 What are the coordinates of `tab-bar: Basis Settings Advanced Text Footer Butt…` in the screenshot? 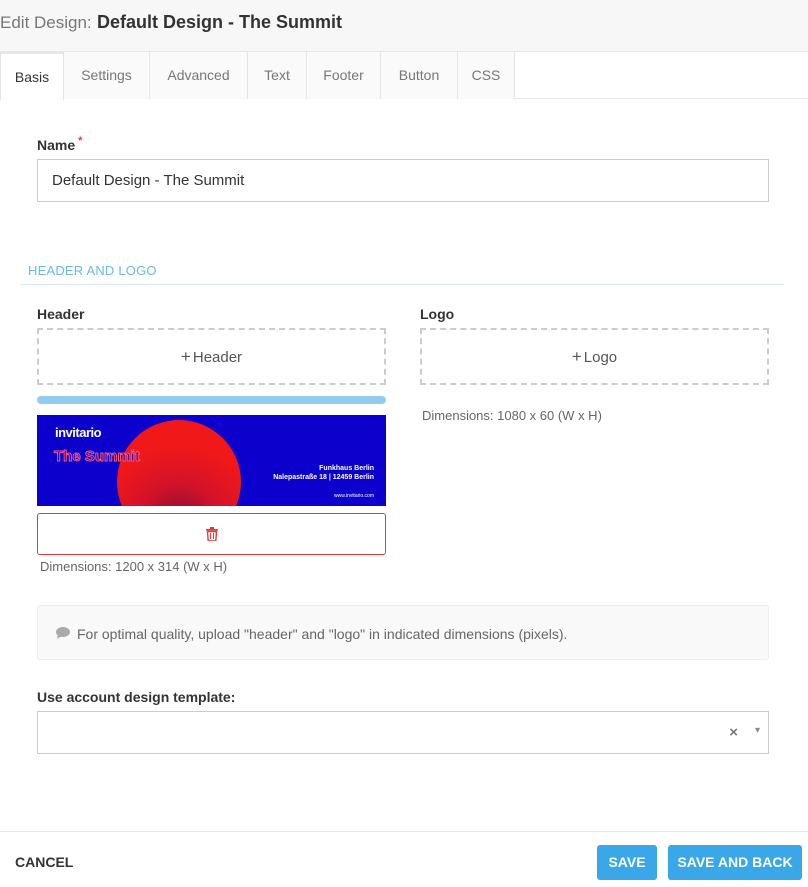 It's located at (404, 76).